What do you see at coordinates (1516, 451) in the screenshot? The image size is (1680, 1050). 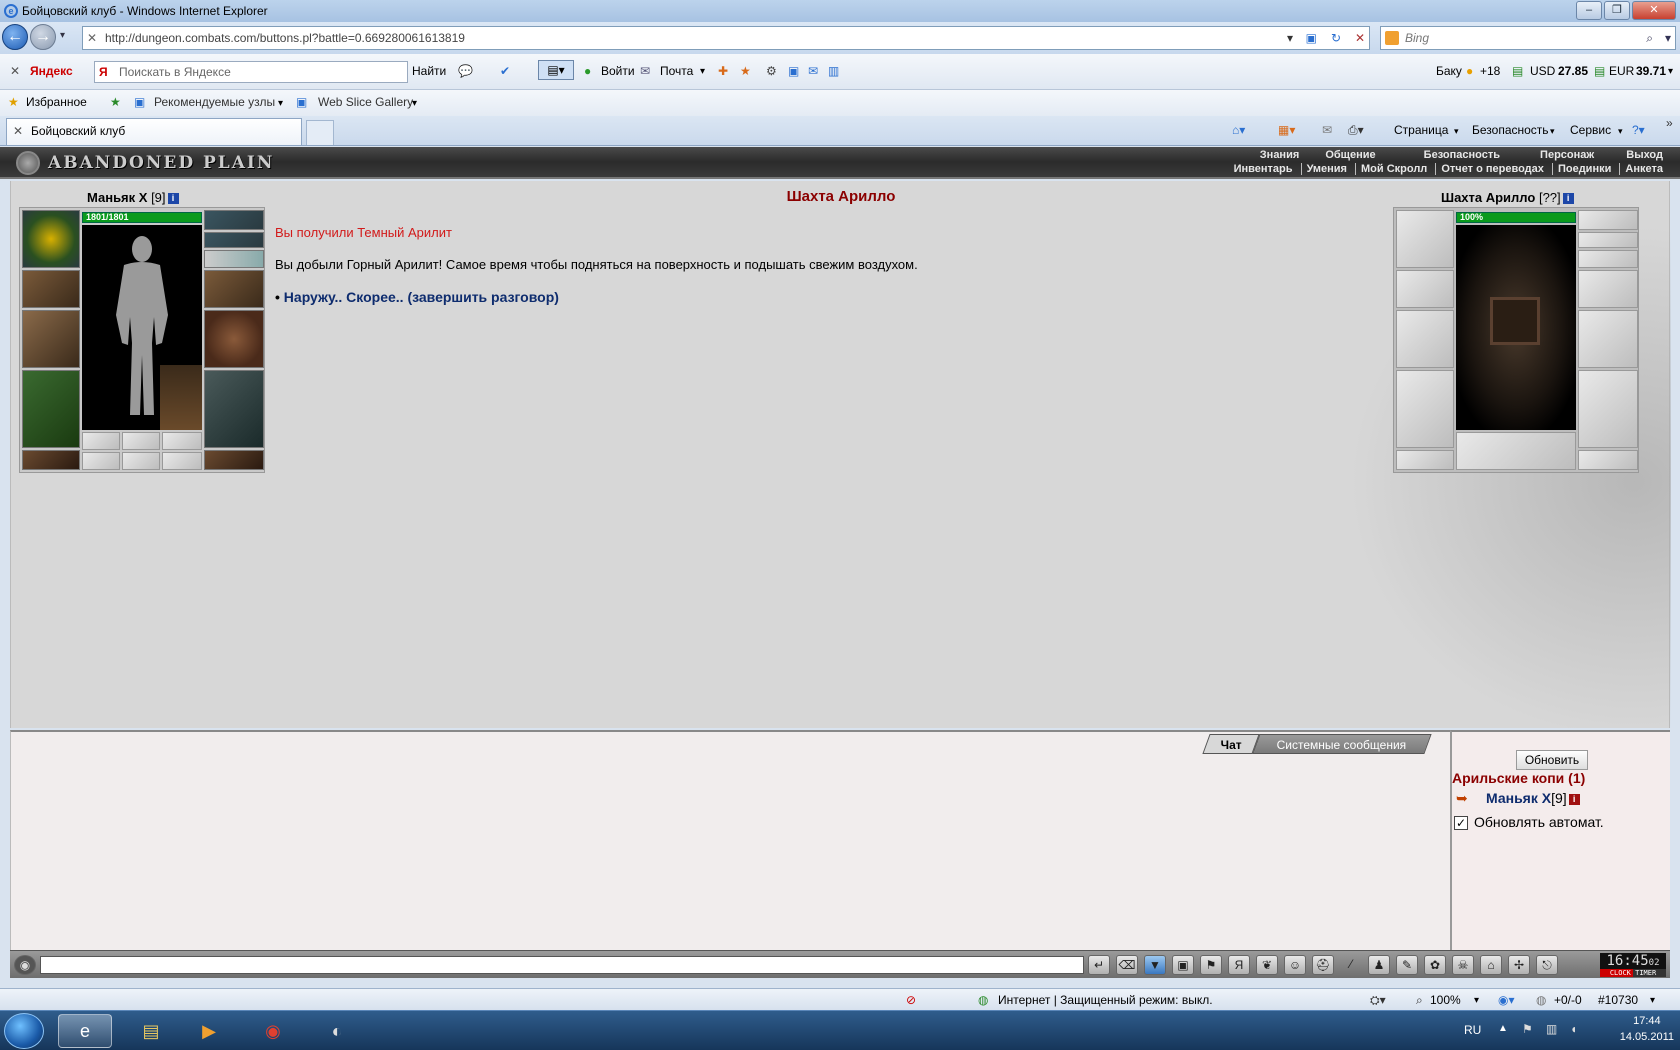 I see `npc-slot-emblem` at bounding box center [1516, 451].